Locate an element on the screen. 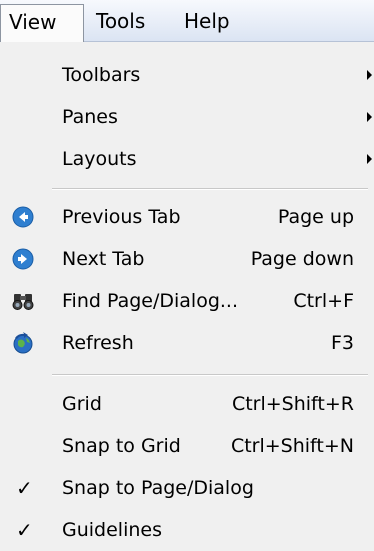 This screenshot has width=374, height=551. menu-view: View is located at coordinates (42, 23).